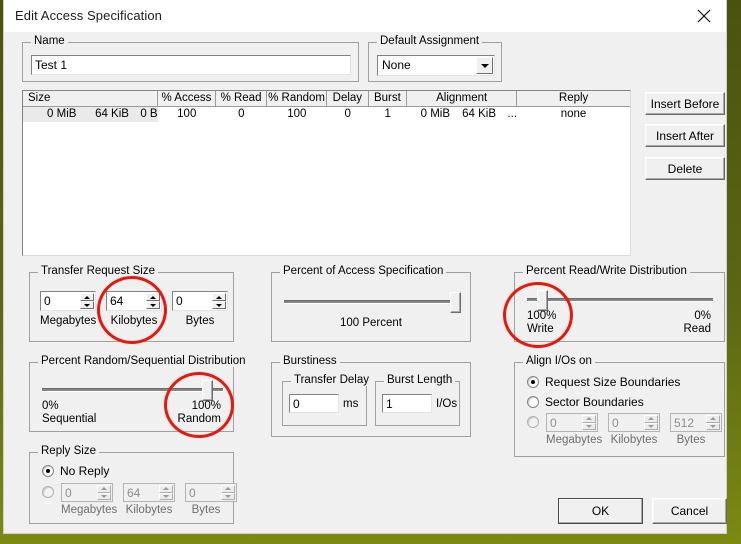 This screenshot has height=544, width=741. Describe the element at coordinates (689, 511) in the screenshot. I see `cancel-button: Cancel` at that location.